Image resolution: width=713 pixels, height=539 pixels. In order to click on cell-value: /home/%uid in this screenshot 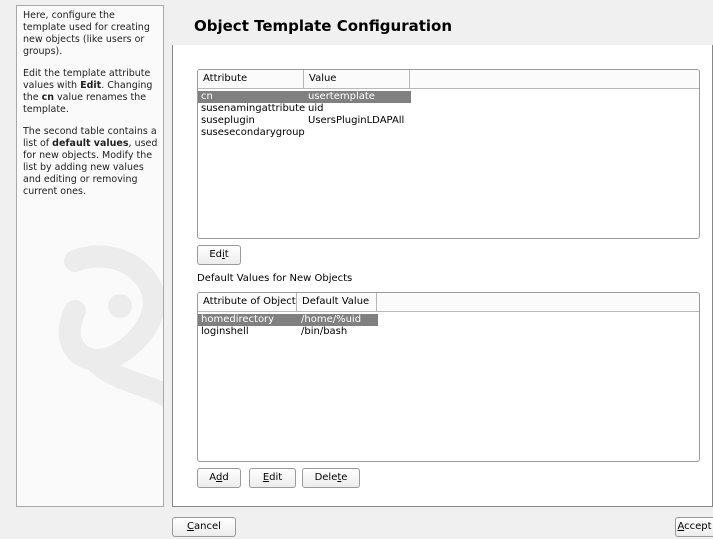, I will do `click(331, 319)`.